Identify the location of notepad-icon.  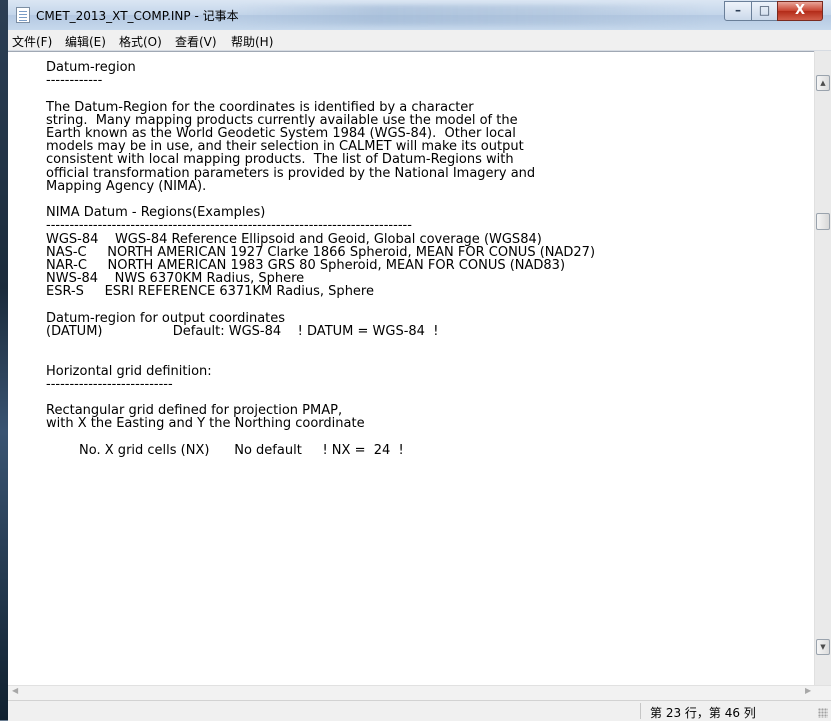
(23, 15).